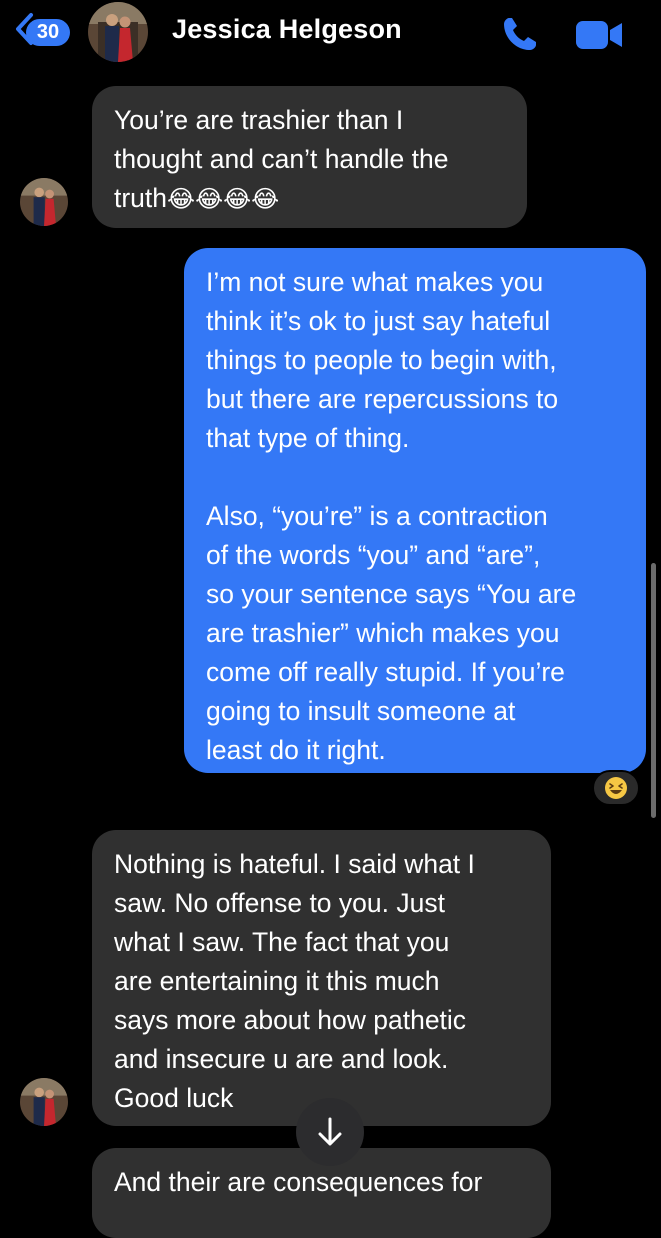 Image resolution: width=661 pixels, height=1238 pixels. I want to click on message-text: And their are consequences for, so click(298, 1182).